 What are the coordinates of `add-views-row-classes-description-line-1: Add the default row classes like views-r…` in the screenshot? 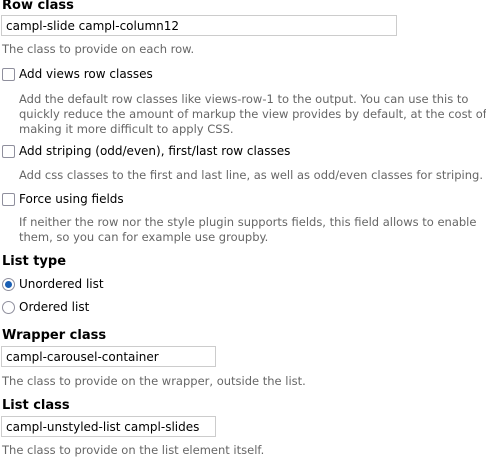 It's located at (244, 99).